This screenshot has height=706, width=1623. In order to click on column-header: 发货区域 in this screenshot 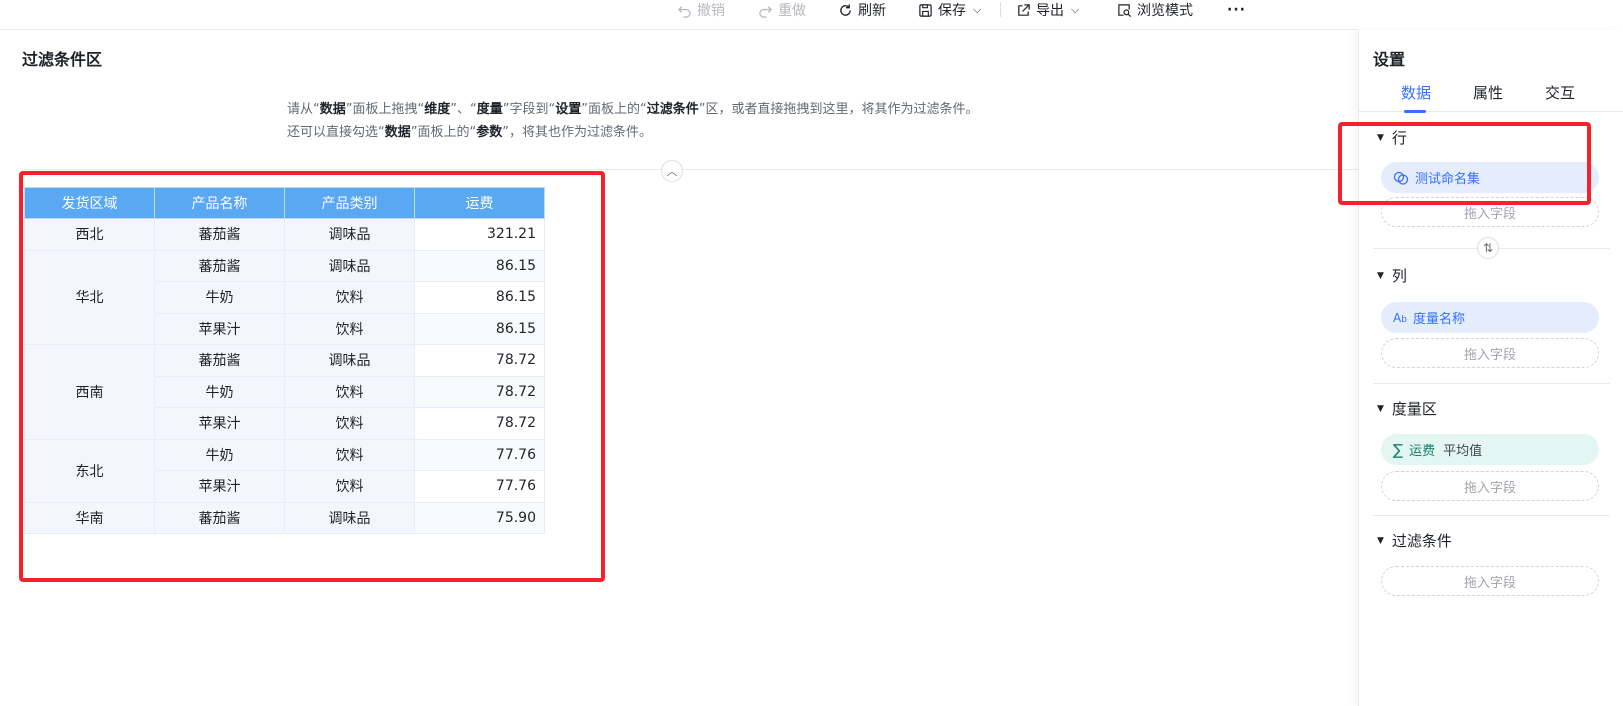, I will do `click(89, 203)`.